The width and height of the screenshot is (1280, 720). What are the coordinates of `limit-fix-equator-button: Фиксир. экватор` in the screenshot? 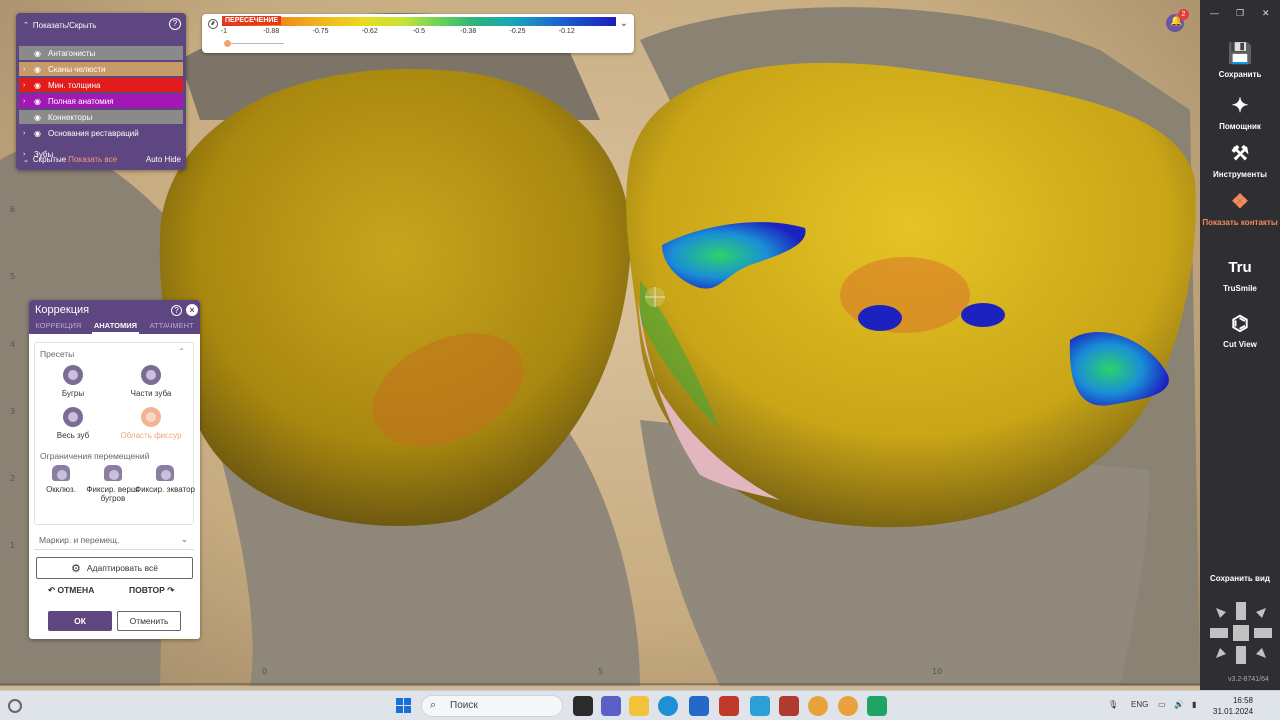 It's located at (165, 479).